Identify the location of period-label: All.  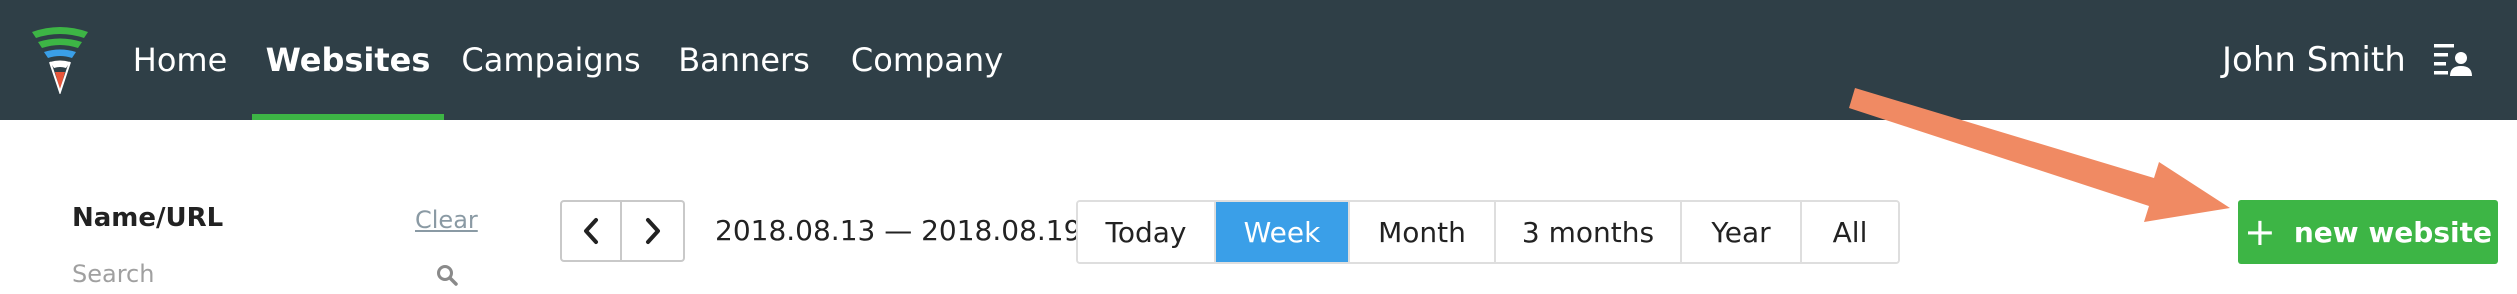
(1850, 232).